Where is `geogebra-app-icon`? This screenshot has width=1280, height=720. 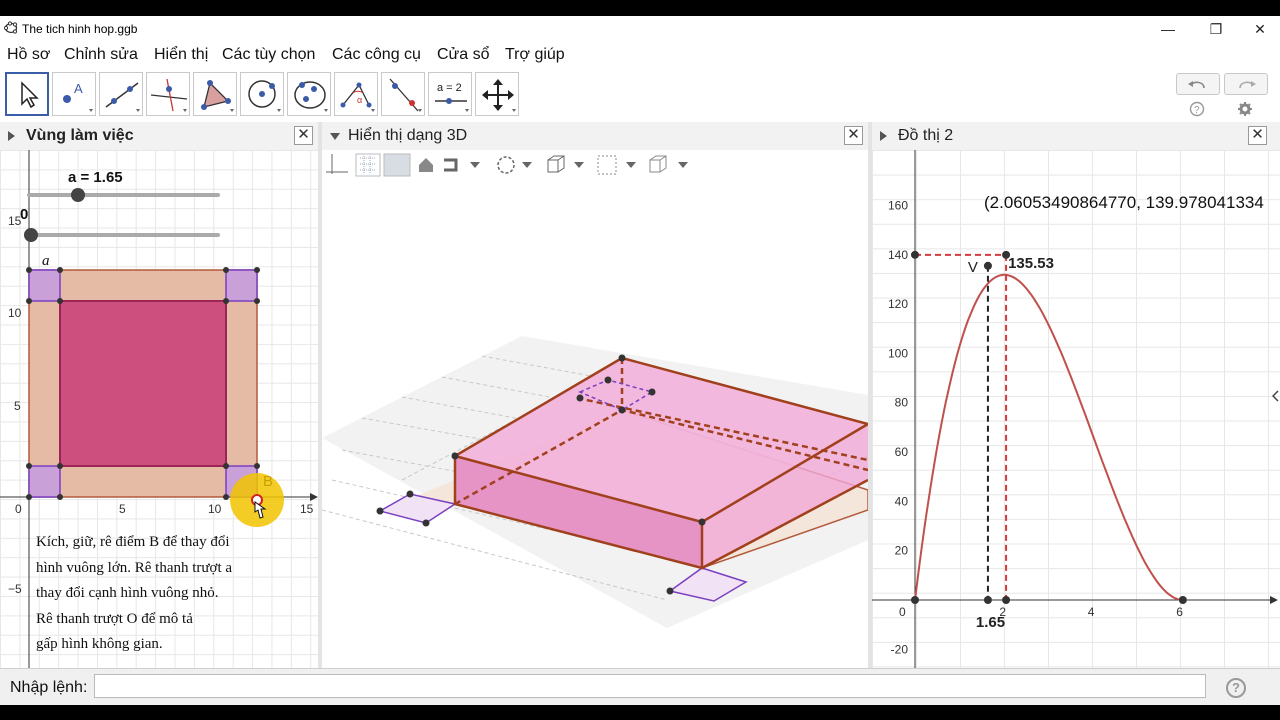
geogebra-app-icon is located at coordinates (11, 27).